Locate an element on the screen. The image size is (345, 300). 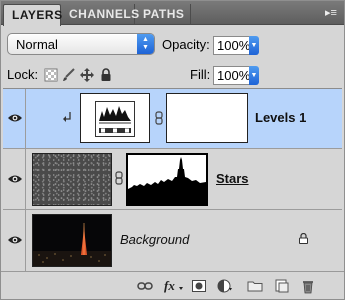
tab-layers: LAYERS is located at coordinates (32, 15).